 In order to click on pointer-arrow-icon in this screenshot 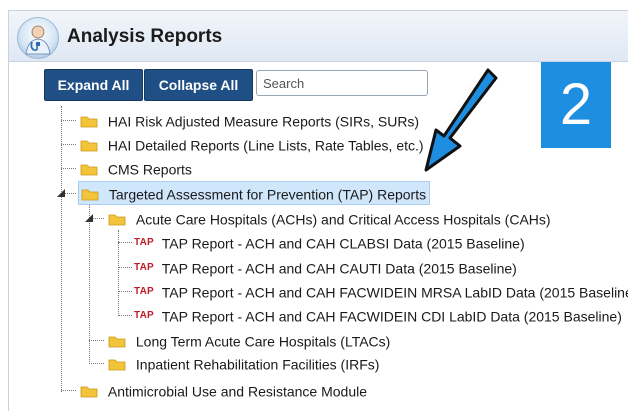, I will do `click(461, 120)`.